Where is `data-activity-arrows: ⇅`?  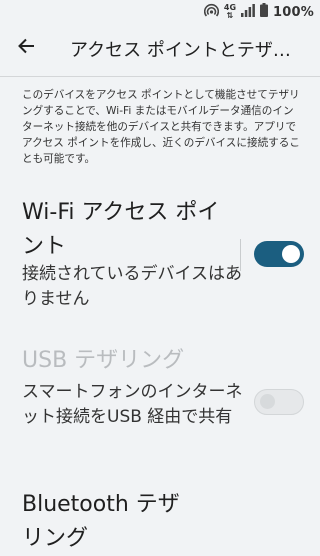 data-activity-arrows: ⇅ is located at coordinates (230, 15).